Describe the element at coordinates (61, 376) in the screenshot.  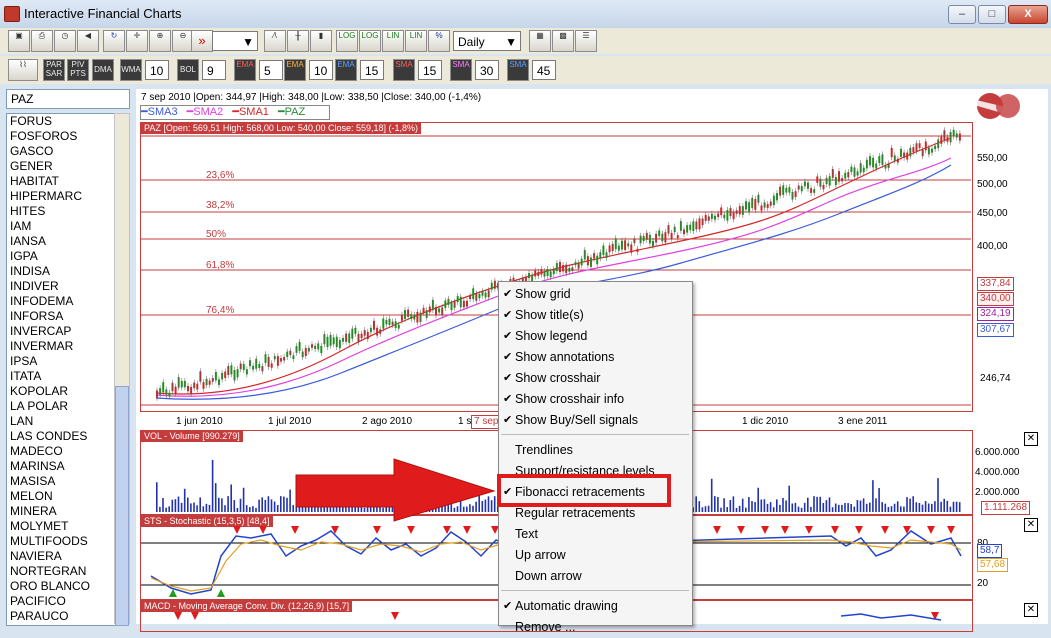
I see `symbol-list-item: ITATA` at that location.